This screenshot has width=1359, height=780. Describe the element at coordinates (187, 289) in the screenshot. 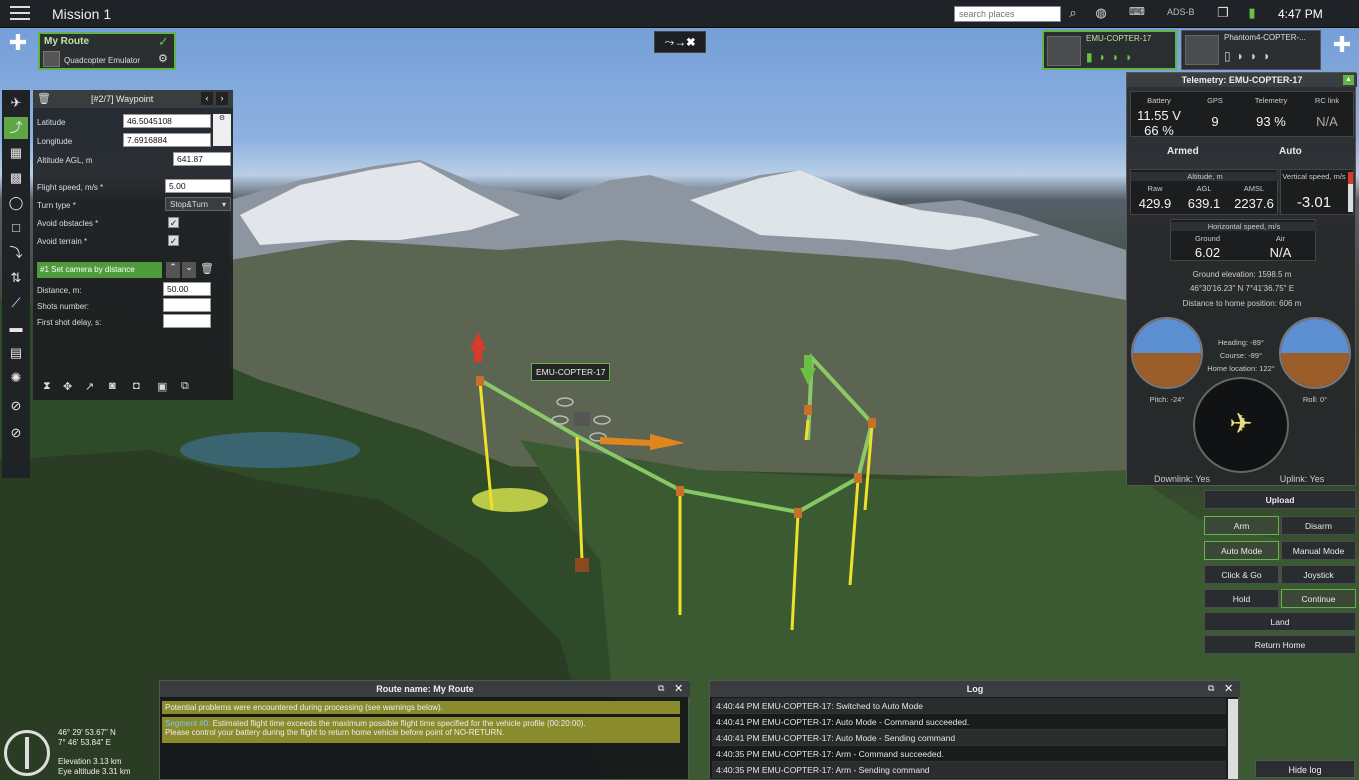

I see `distance-field` at that location.